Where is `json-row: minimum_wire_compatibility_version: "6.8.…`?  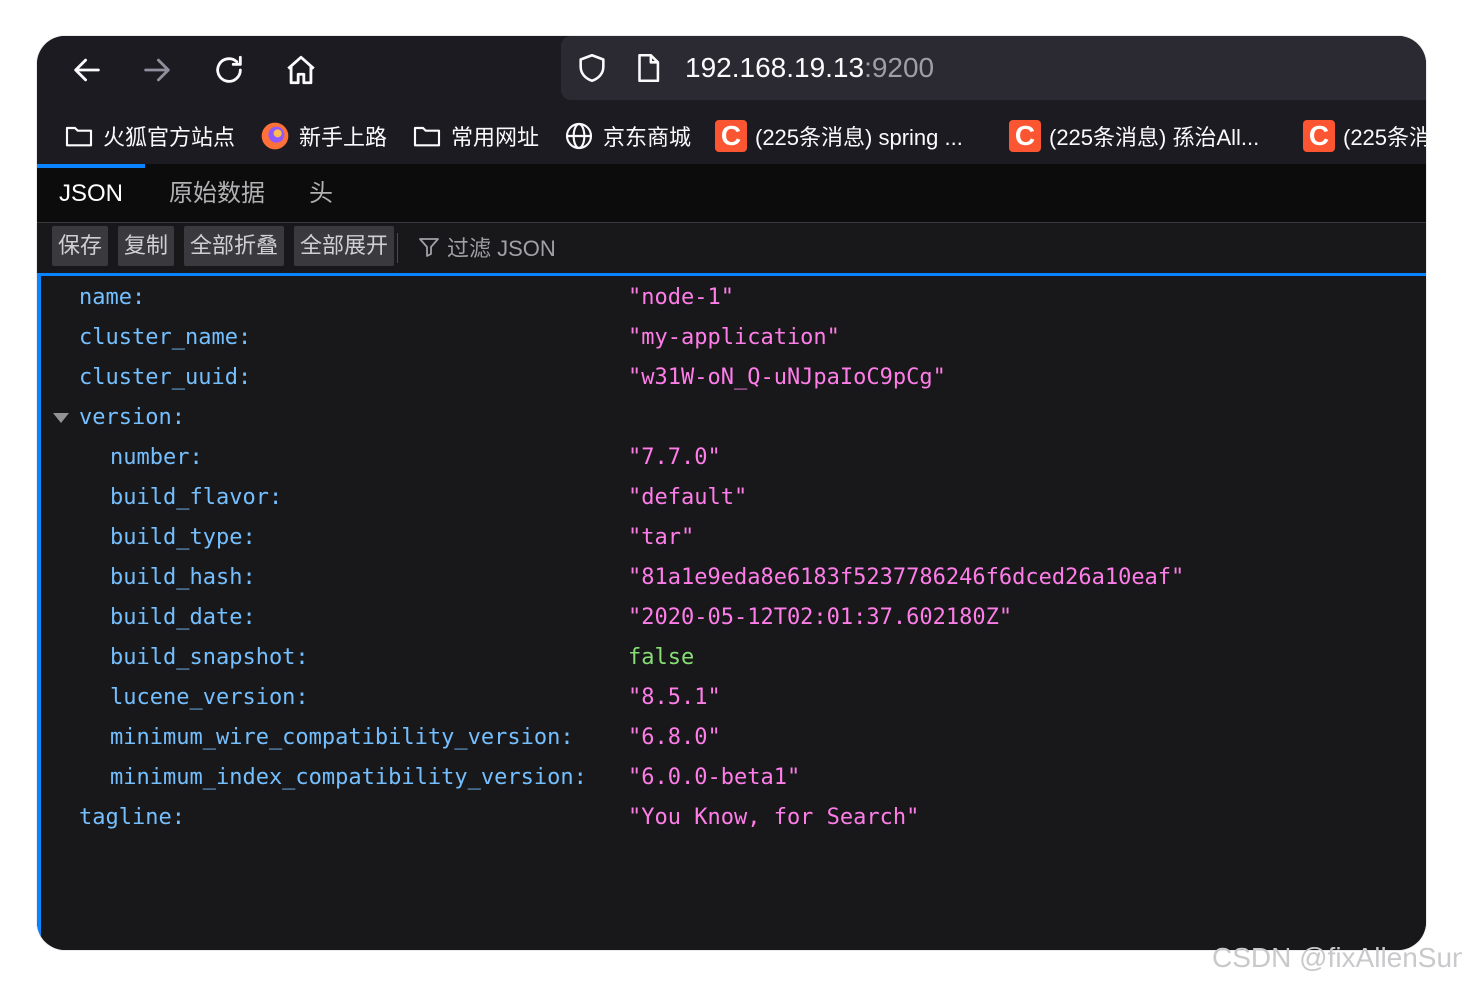
json-row: minimum_wire_compatibility_version: "6.8.… is located at coordinates (733, 738).